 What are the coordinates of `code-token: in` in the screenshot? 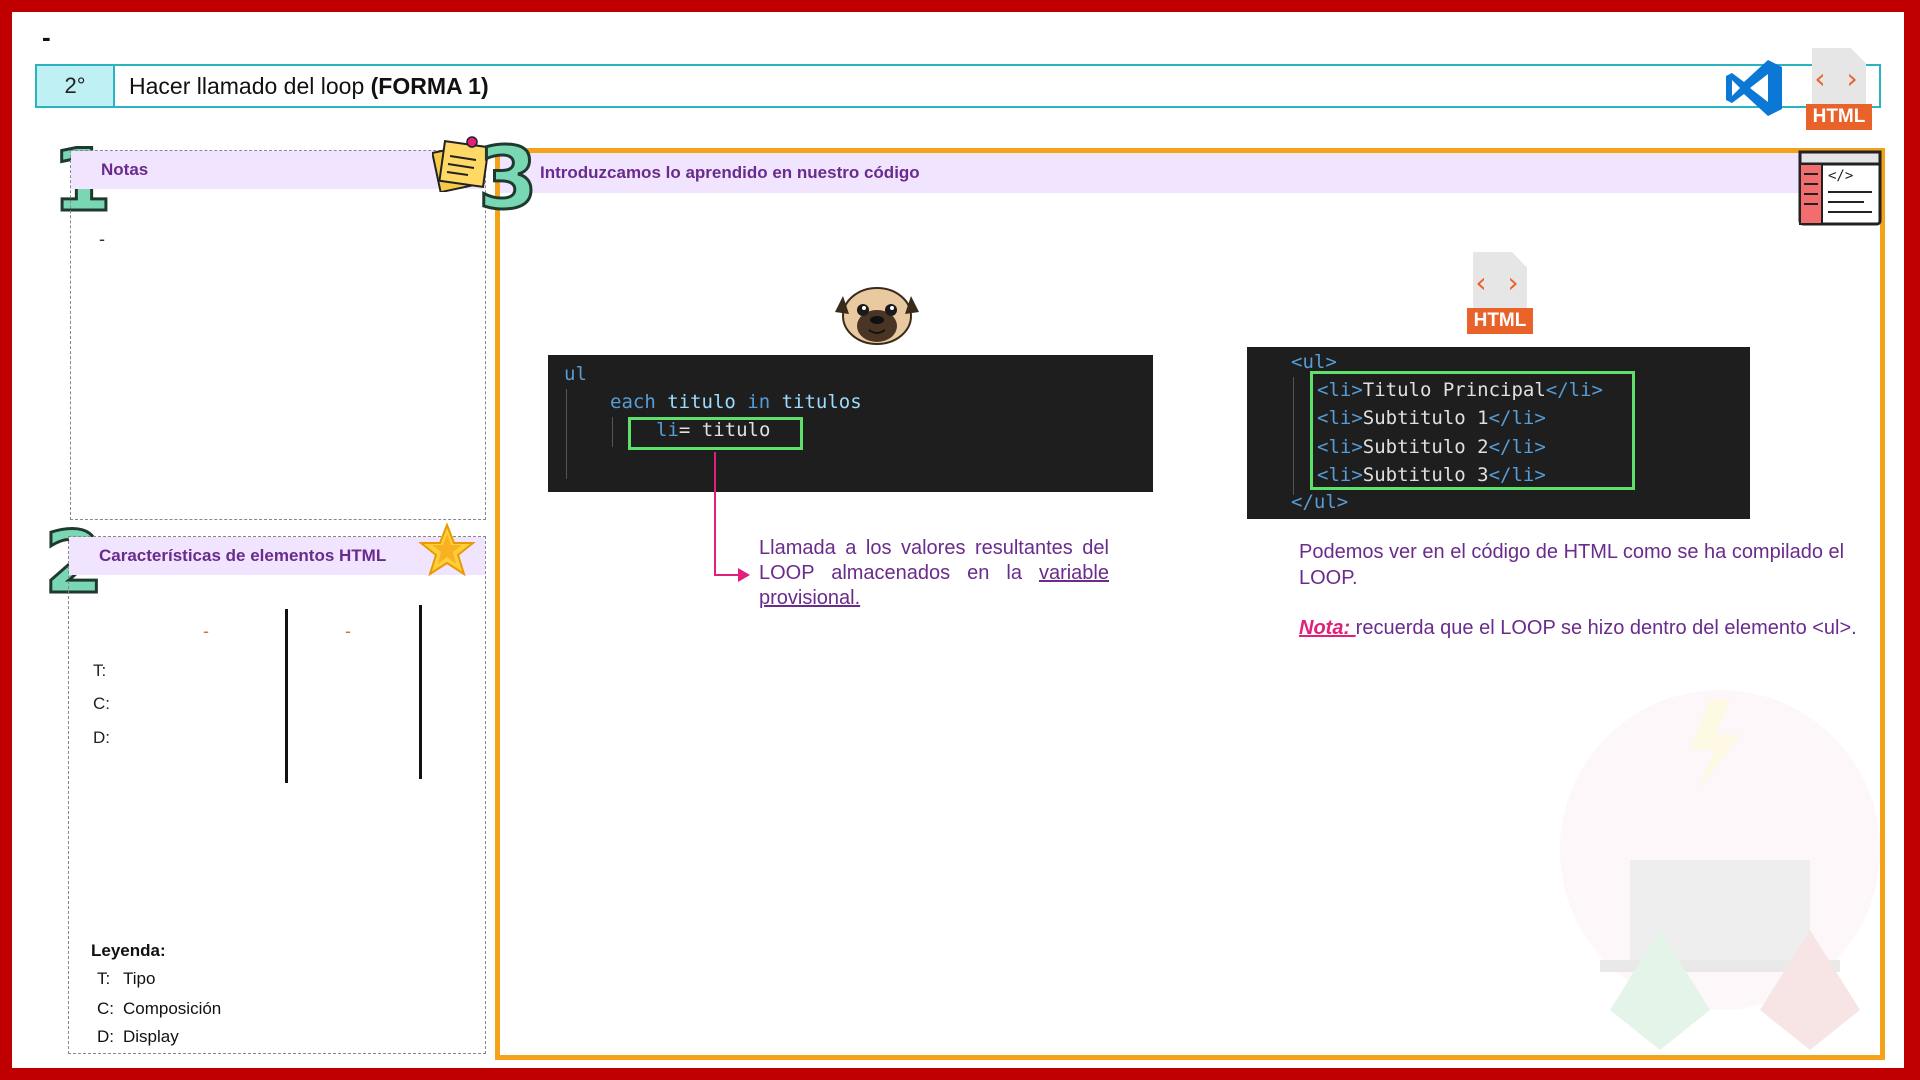 It's located at (759, 402).